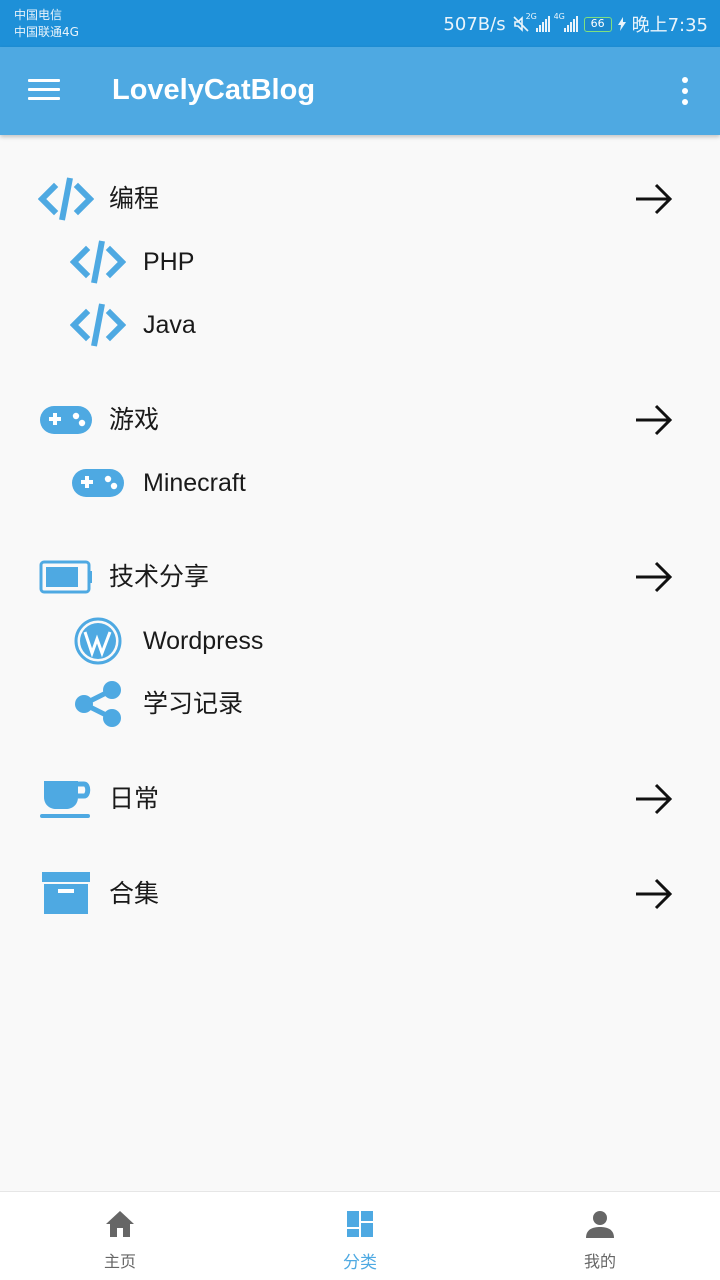 Image resolution: width=720 pixels, height=1280 pixels. I want to click on nav-profile: 我的, so click(600, 1236).